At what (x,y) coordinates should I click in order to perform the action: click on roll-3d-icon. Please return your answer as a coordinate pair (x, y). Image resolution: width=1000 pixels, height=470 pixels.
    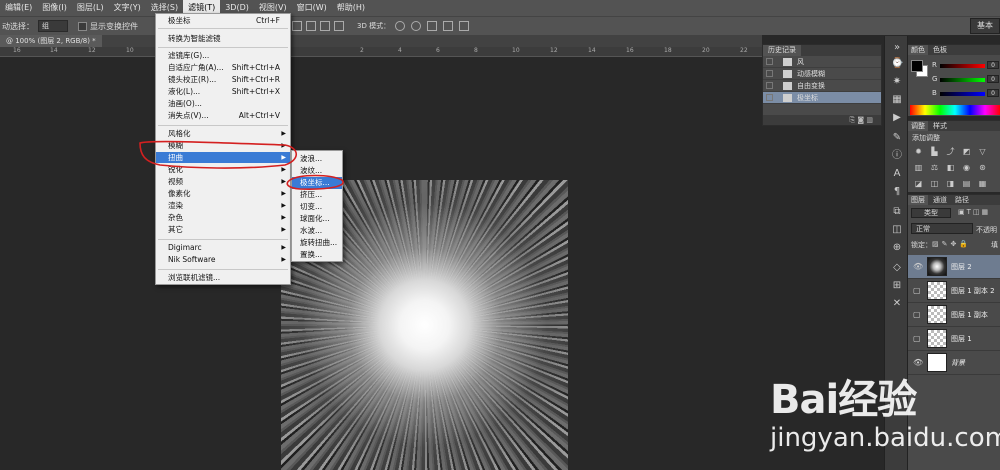
    Looking at the image, I should click on (416, 26).